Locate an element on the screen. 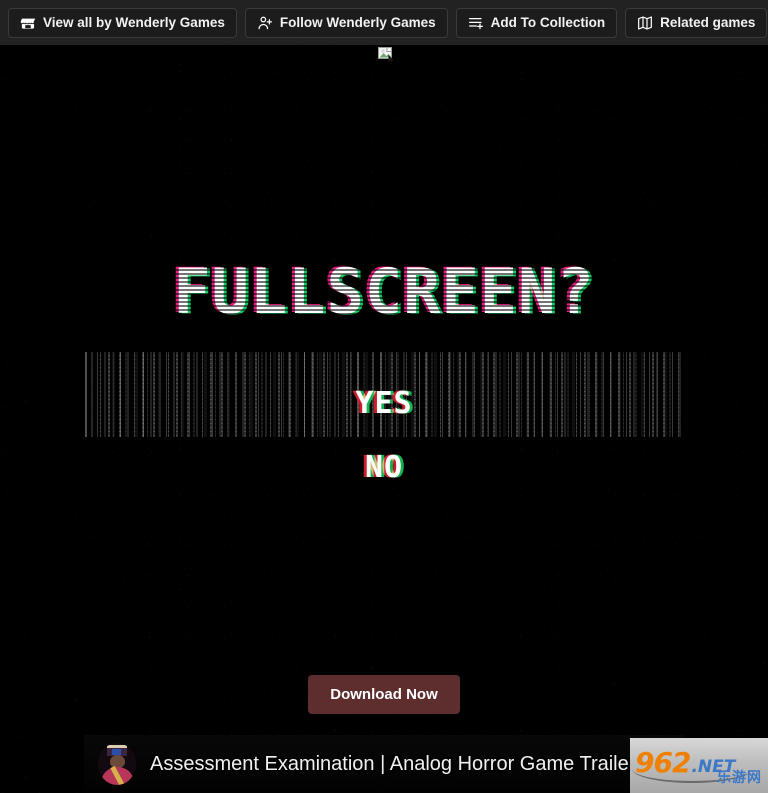 This screenshot has width=768, height=793. follow-developer-label: Follow Wenderly Games is located at coordinates (357, 22).